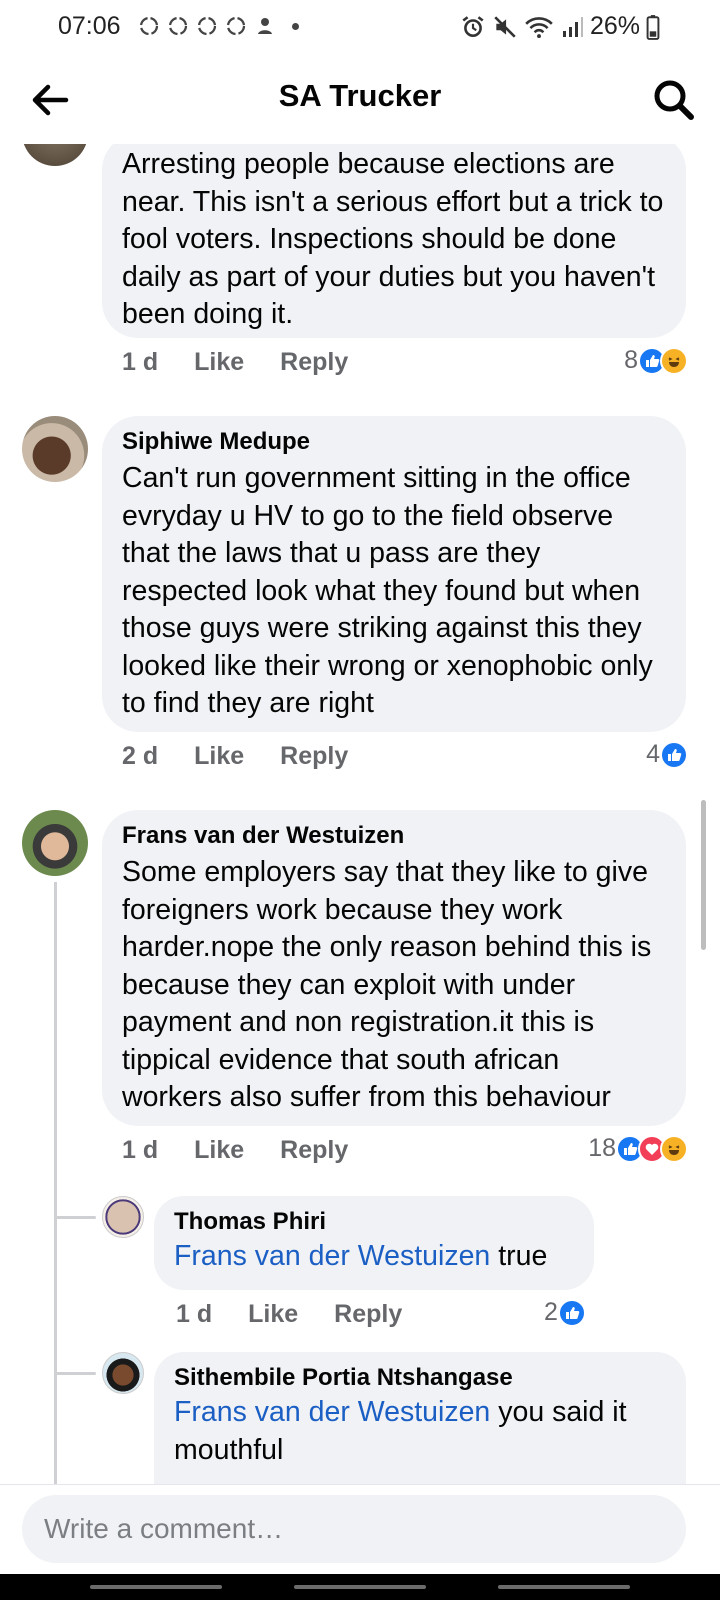 The image size is (720, 1600). I want to click on reply-author: Sithembile Portia Ntshangase, so click(420, 1378).